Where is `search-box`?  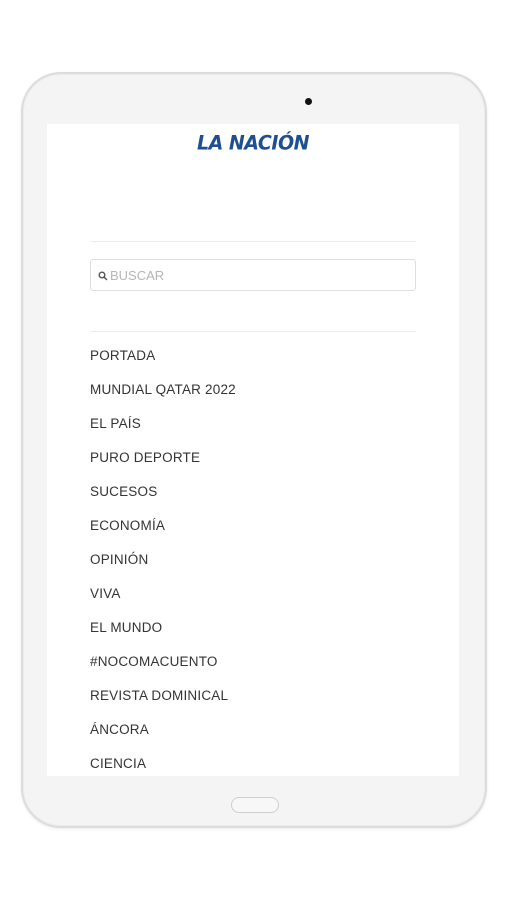 search-box is located at coordinates (253, 275).